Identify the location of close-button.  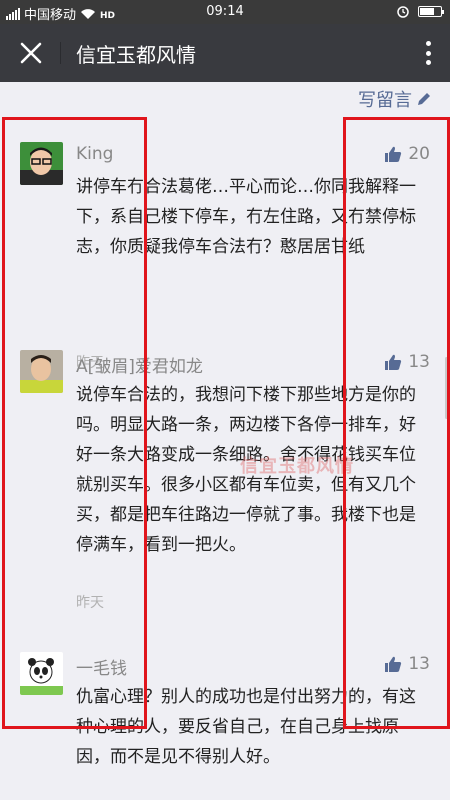
(31, 53).